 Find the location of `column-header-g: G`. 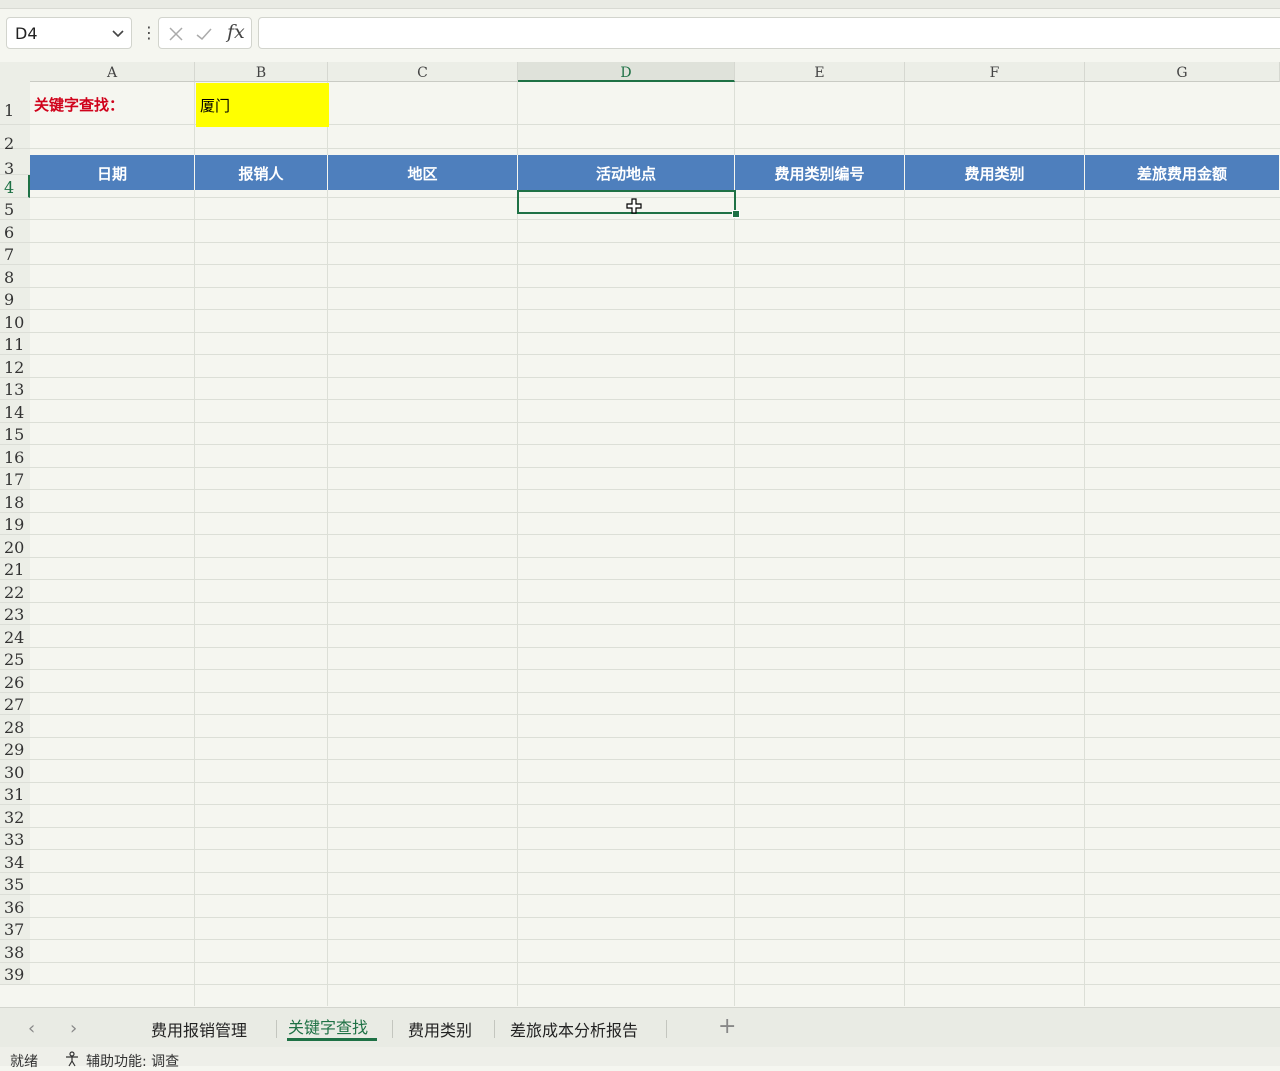

column-header-g: G is located at coordinates (1182, 72).